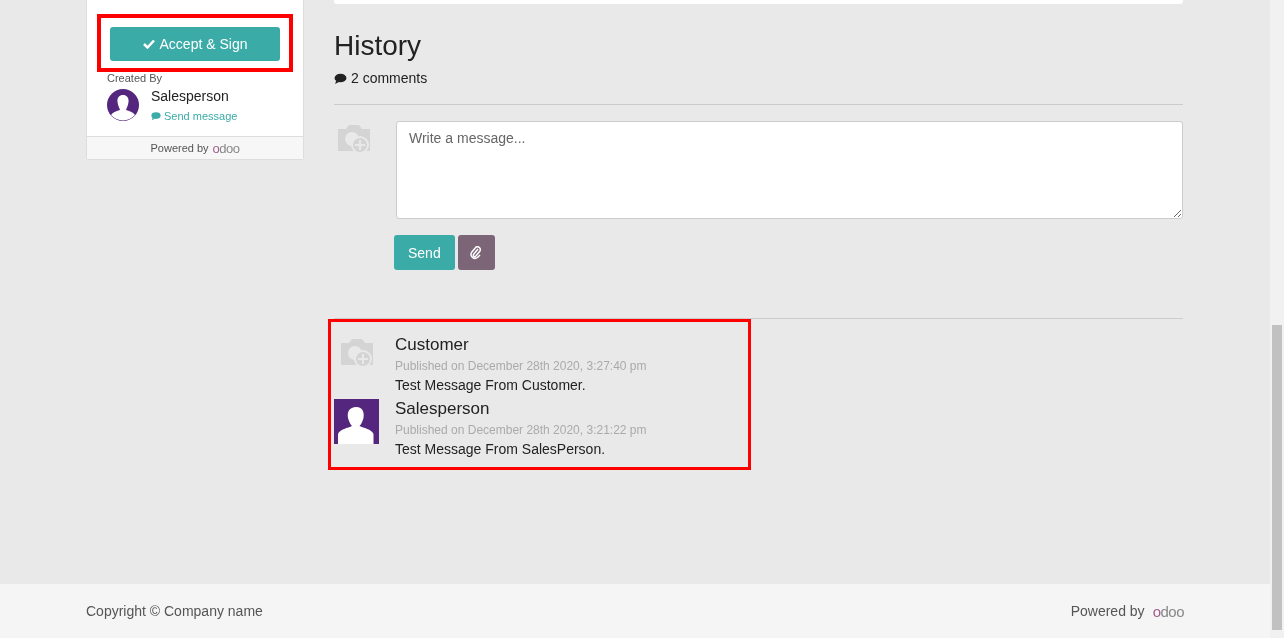 Image resolution: width=1284 pixels, height=638 pixels. Describe the element at coordinates (378, 46) in the screenshot. I see `history-title: History` at that location.